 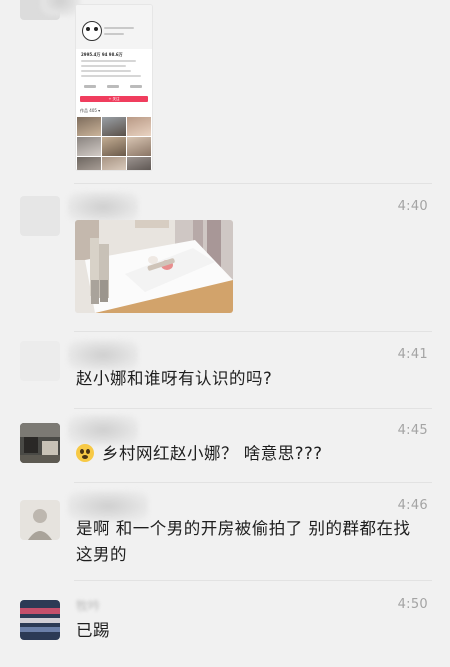 I want to click on message-body-text: 乡村网红赵小娜？ 啥意思???, so click(x=212, y=453).